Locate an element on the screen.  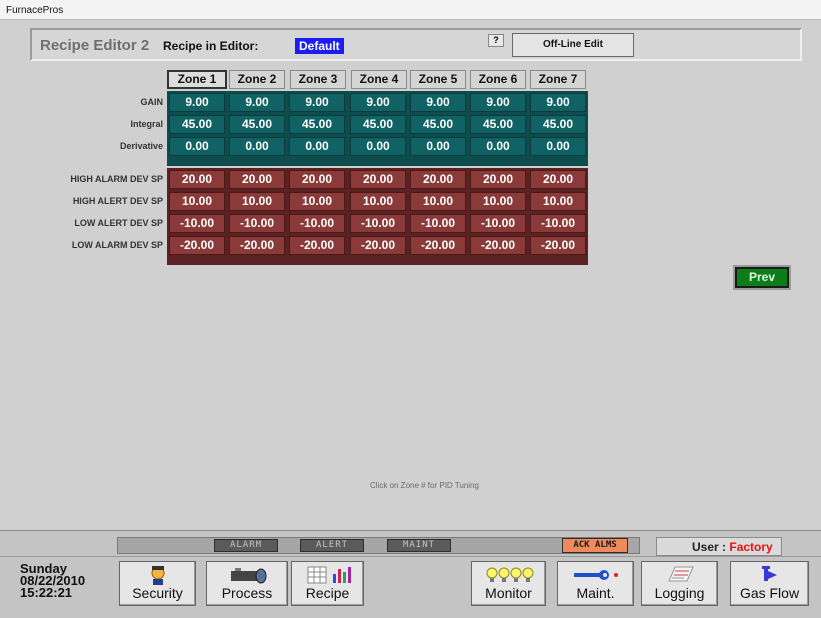
nav-recipe-label: Recipe is located at coordinates (327, 593).